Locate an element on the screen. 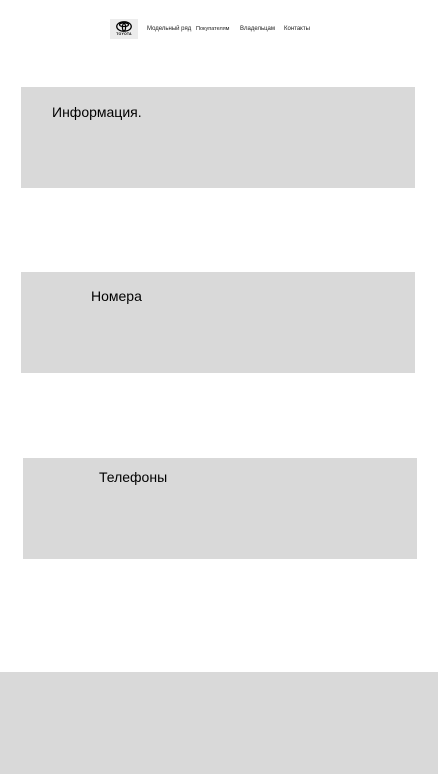  nav-link-contacts: Контакты is located at coordinates (297, 29).